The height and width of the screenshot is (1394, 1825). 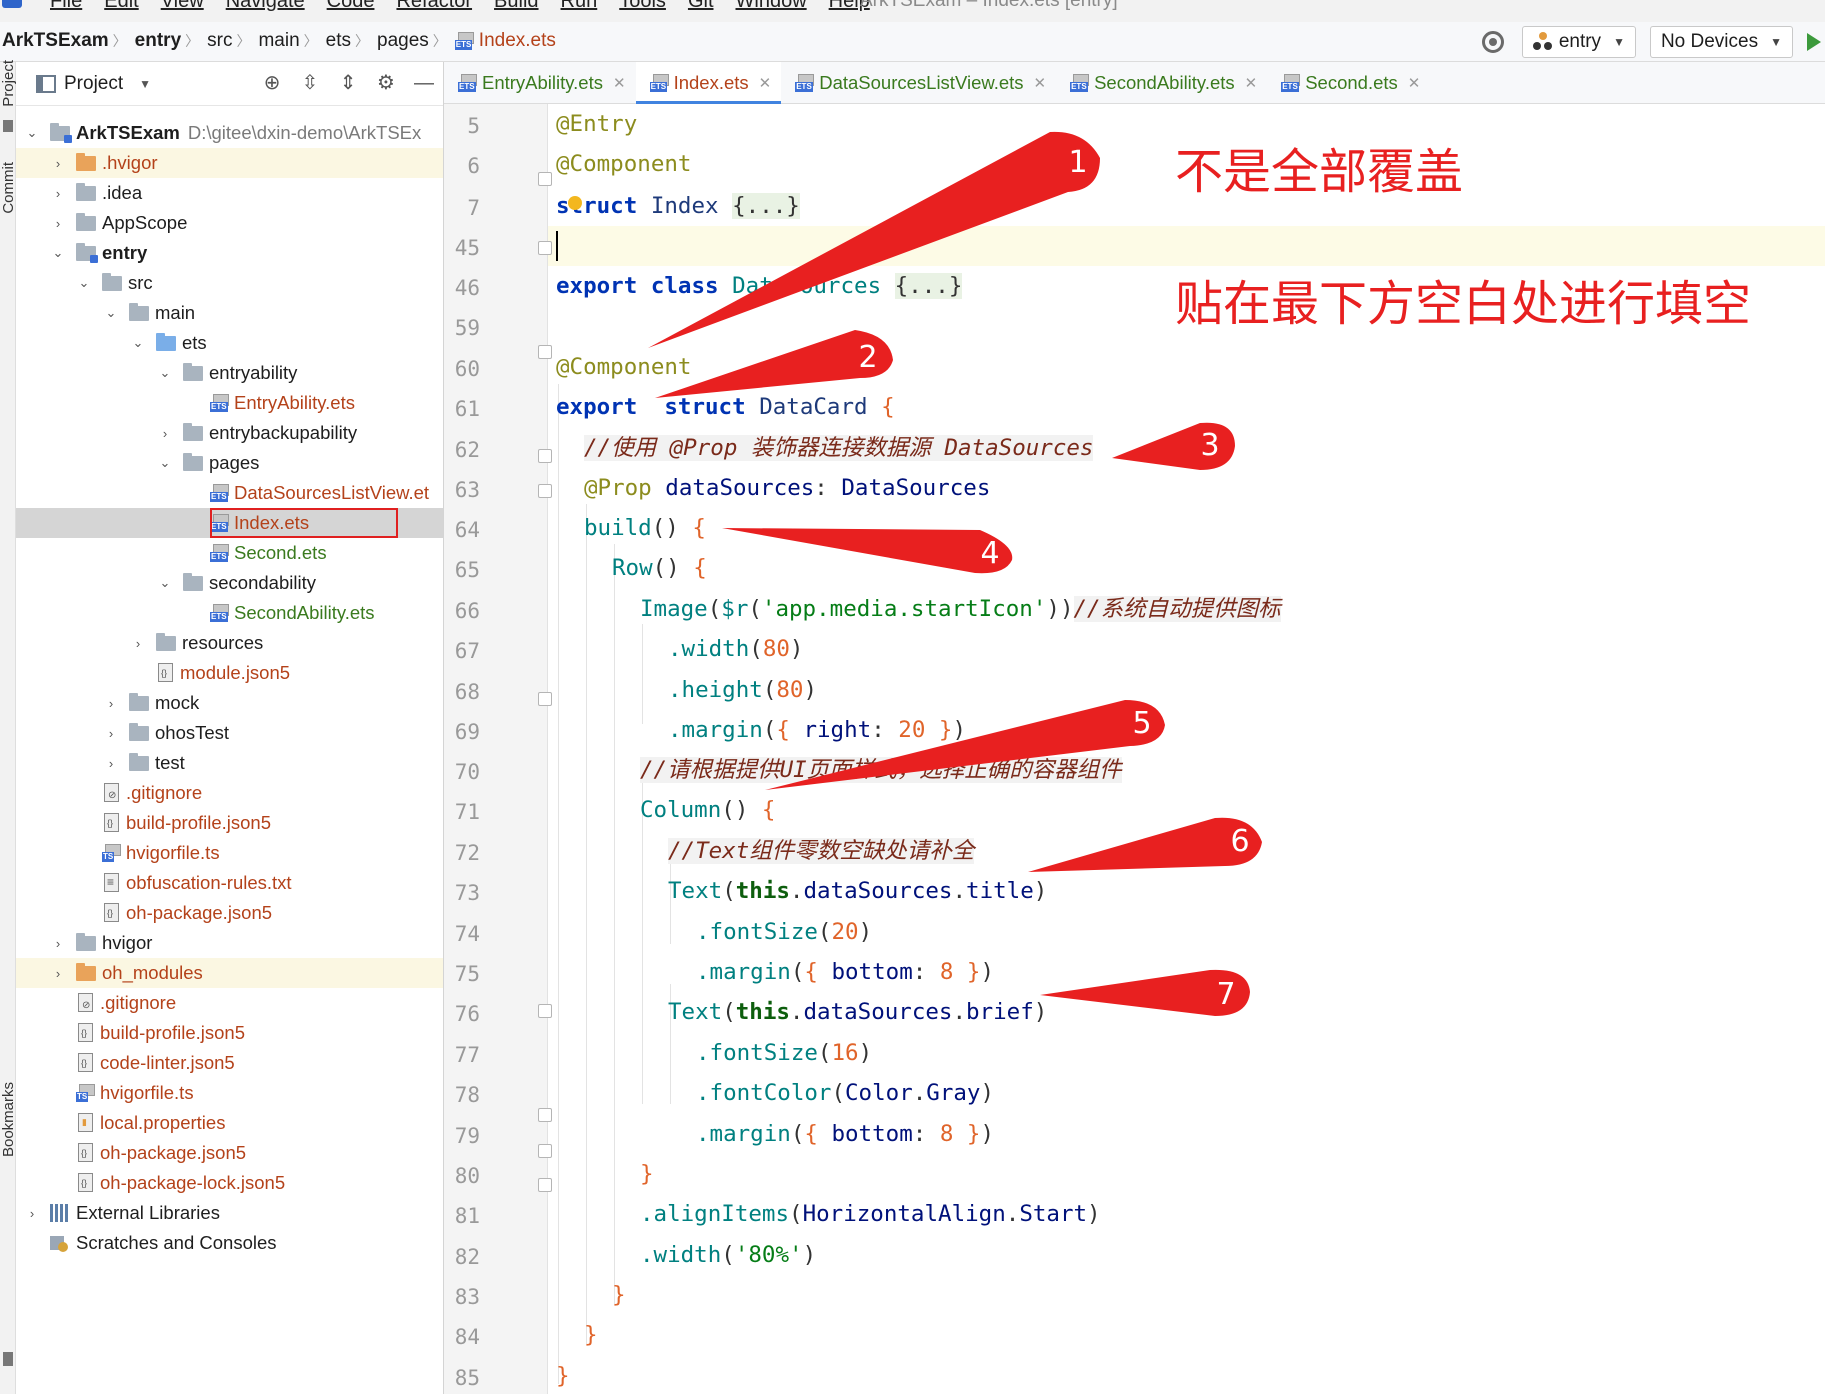 What do you see at coordinates (229, 403) in the screenshot?
I see `tree-item-entryability-ets: › EntryAbility.ets` at bounding box center [229, 403].